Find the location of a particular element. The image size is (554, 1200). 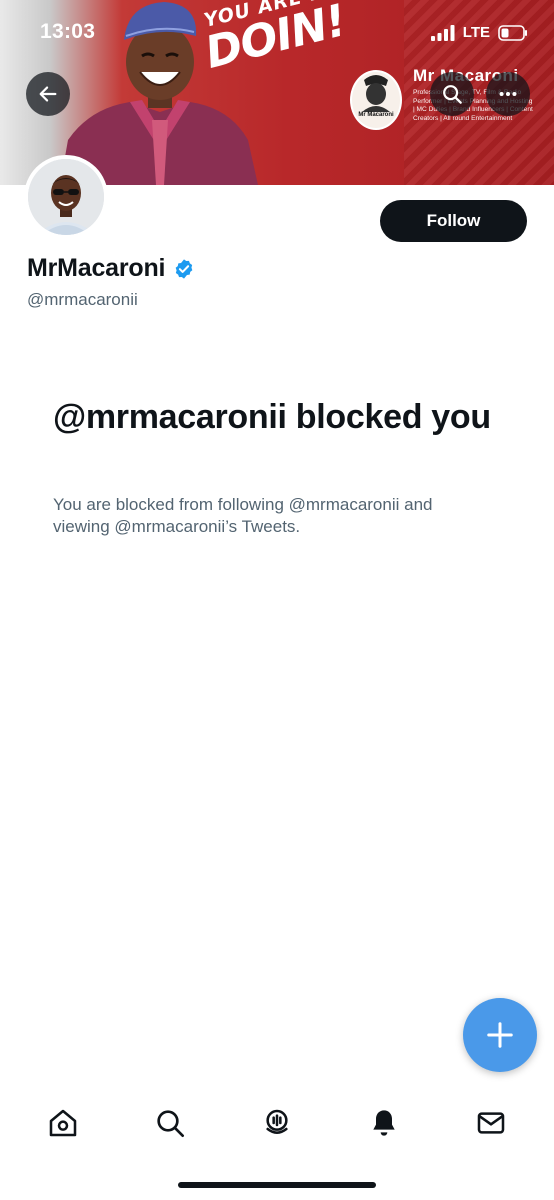

compose-tweet-button is located at coordinates (500, 1035).